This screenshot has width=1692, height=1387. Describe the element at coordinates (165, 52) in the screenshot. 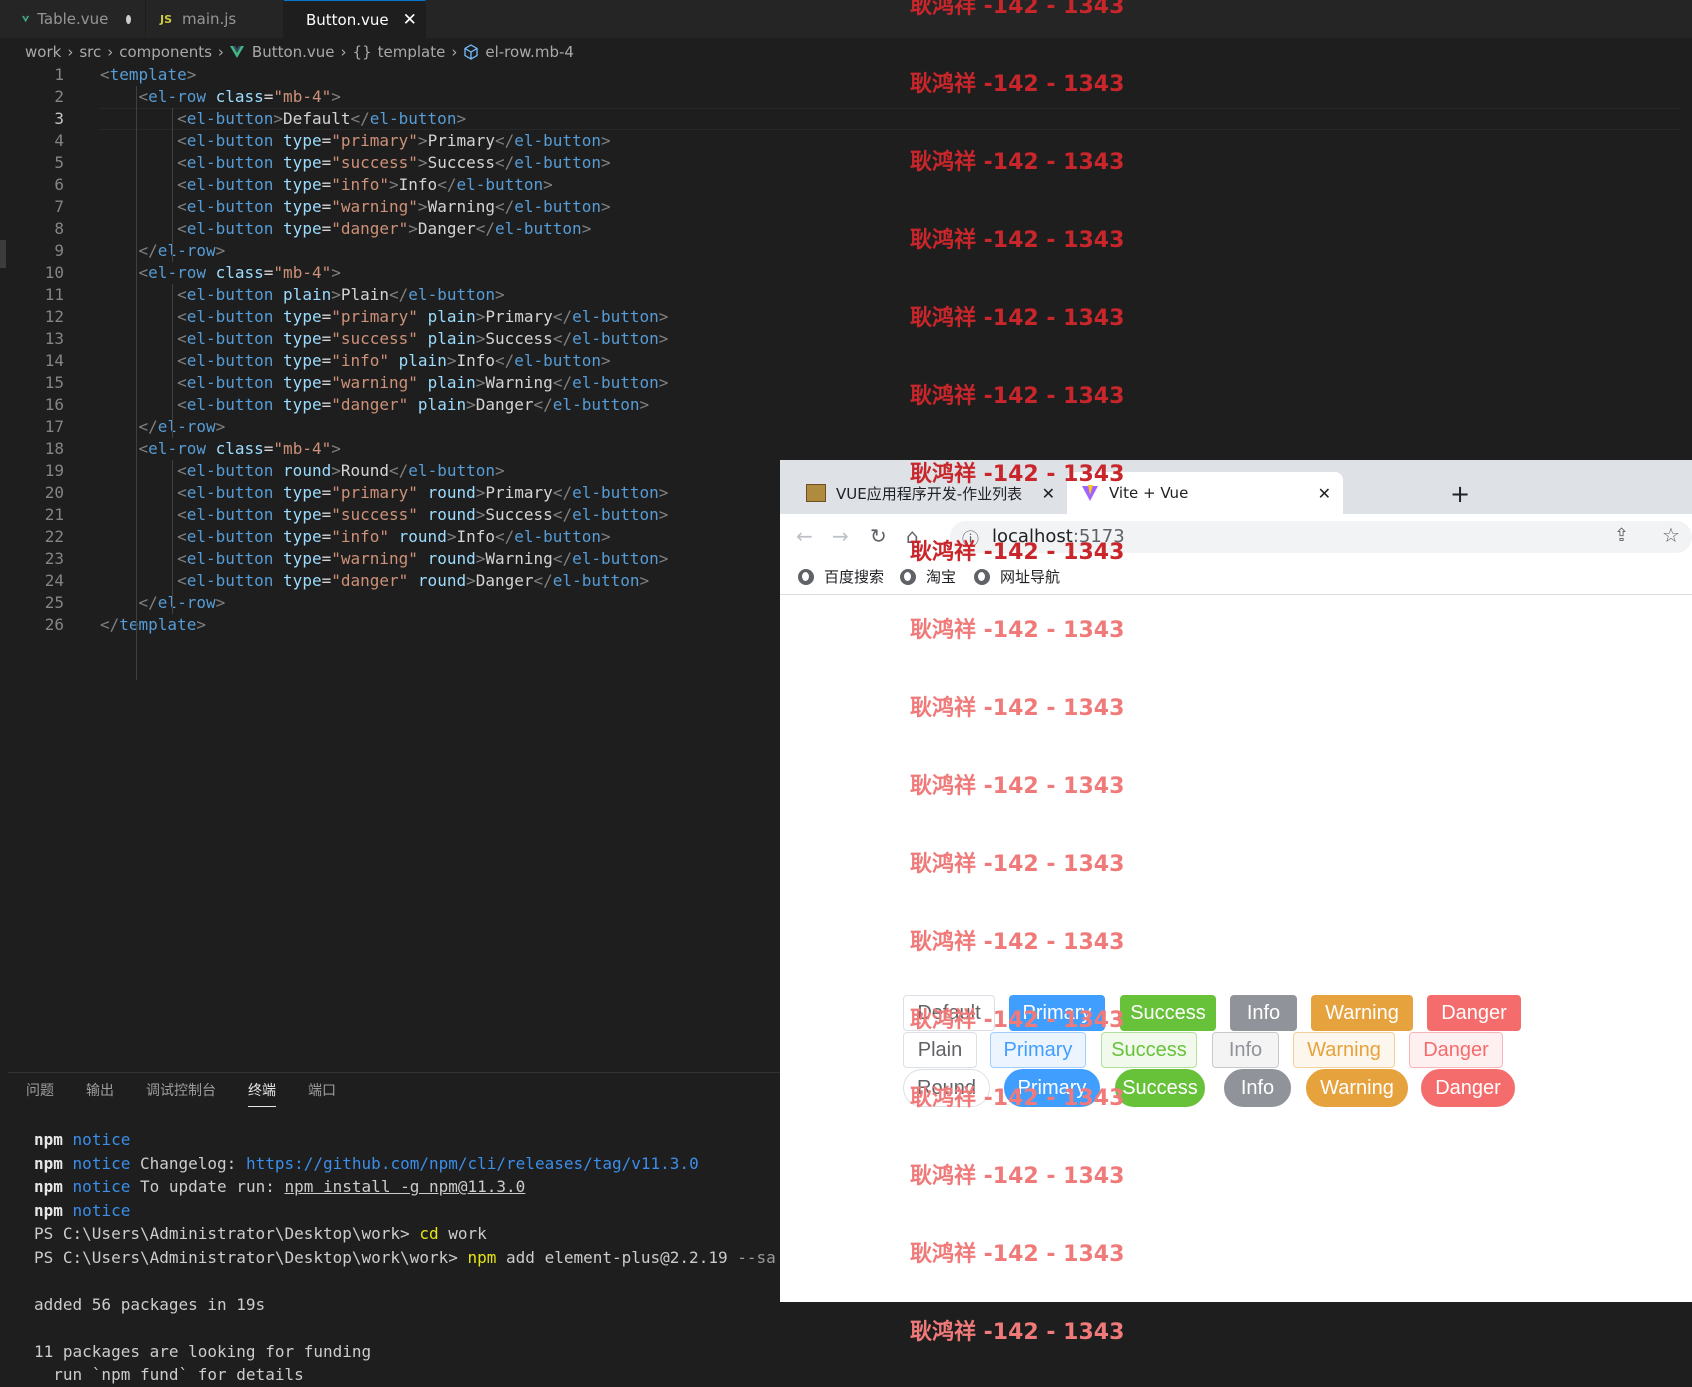

I see `breadcrumb-item: components` at that location.